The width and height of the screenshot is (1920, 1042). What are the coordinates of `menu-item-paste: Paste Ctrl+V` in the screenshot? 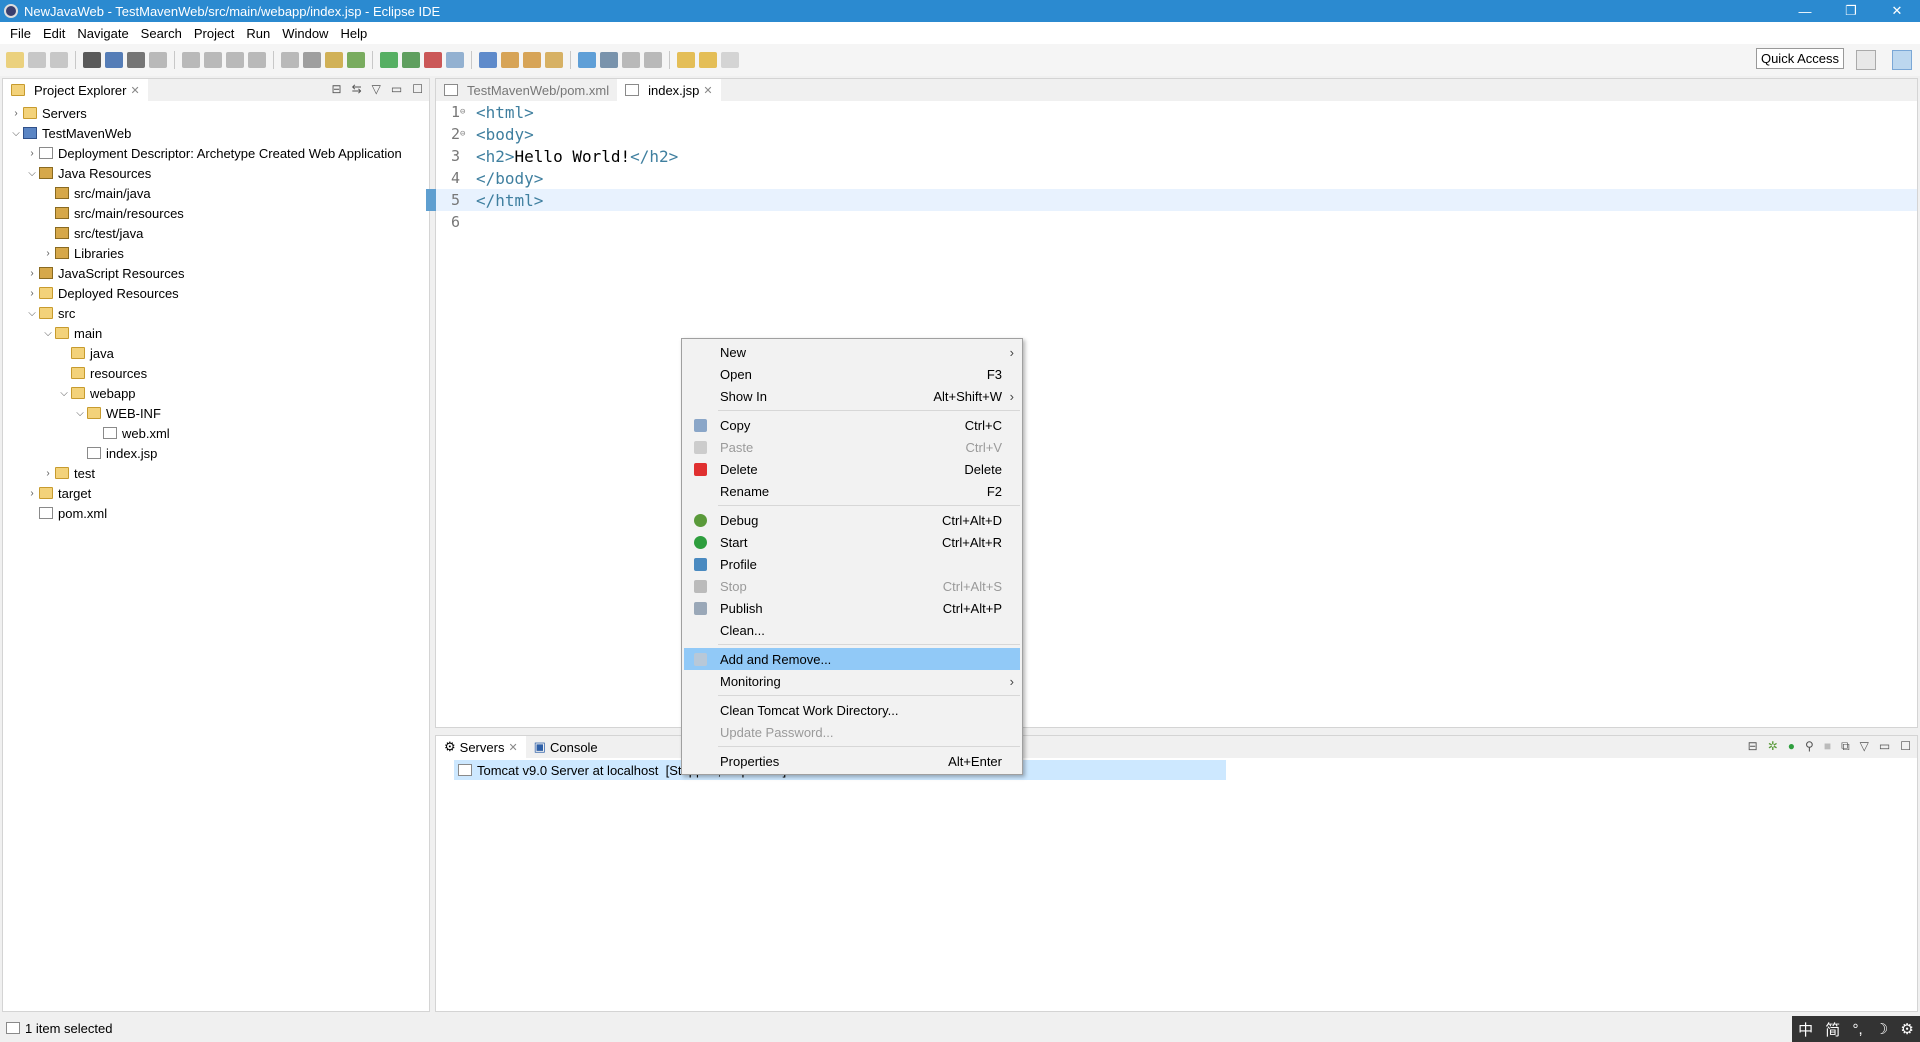 It's located at (852, 447).